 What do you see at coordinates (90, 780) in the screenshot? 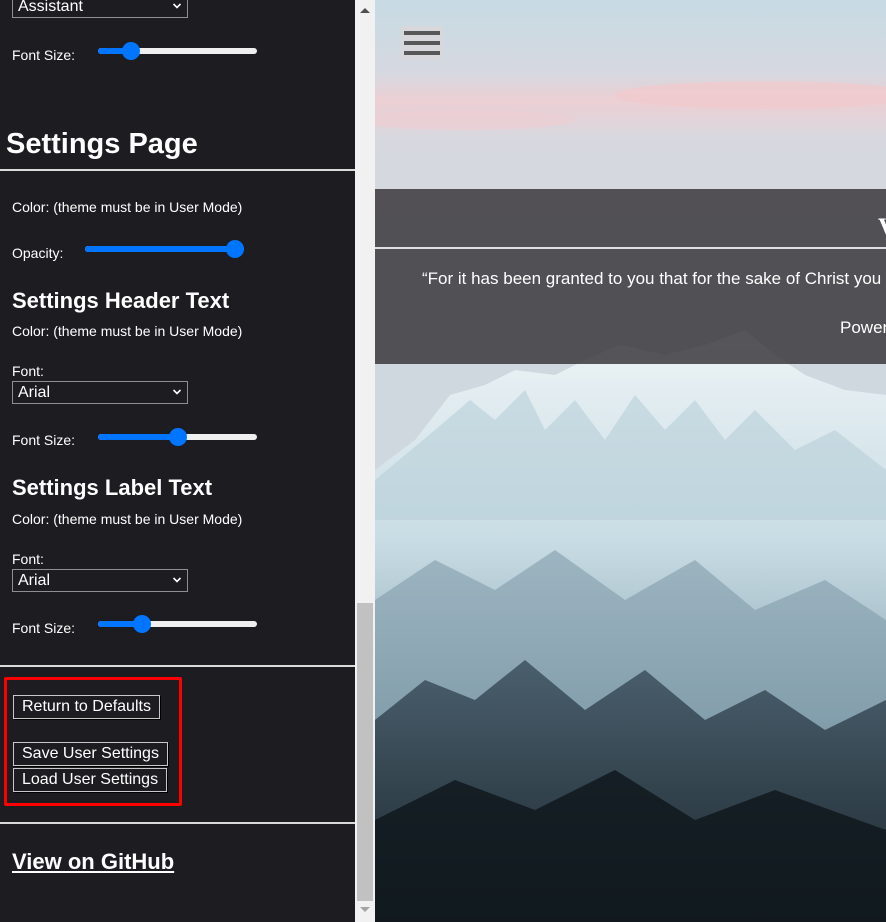
I see `load-user-settings-button: Load User Settings` at bounding box center [90, 780].